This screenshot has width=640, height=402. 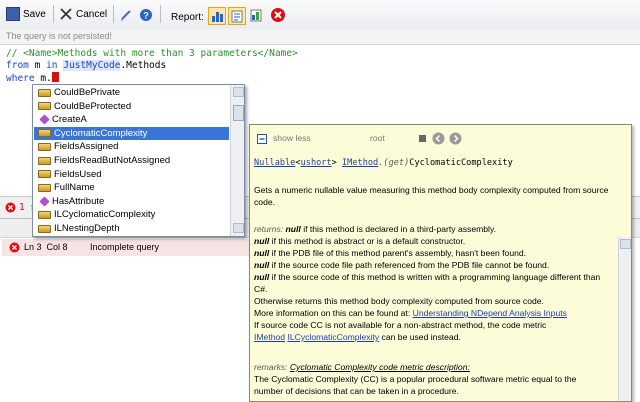 What do you see at coordinates (101, 133) in the screenshot?
I see `autocomplete-item-label: CyclomaticComplexity` at bounding box center [101, 133].